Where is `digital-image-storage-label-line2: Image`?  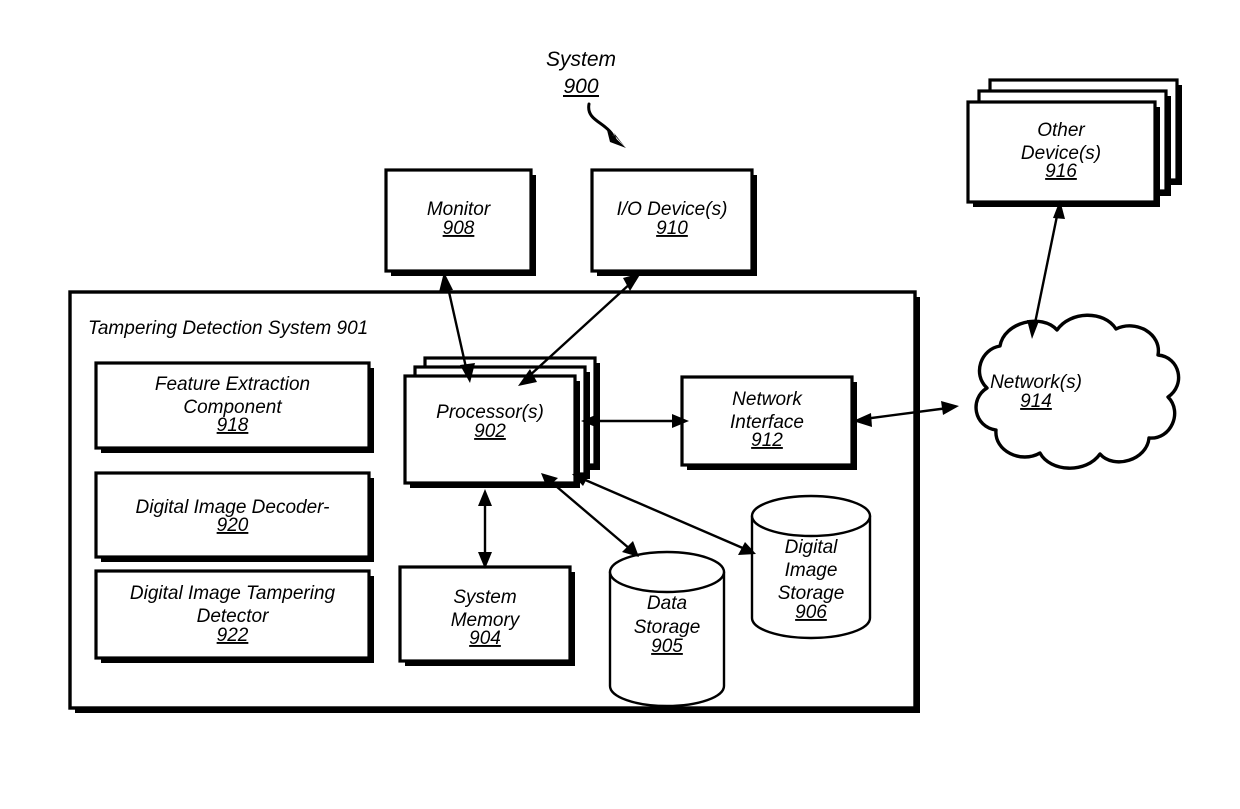
digital-image-storage-label-line2: Image is located at coordinates (811, 570).